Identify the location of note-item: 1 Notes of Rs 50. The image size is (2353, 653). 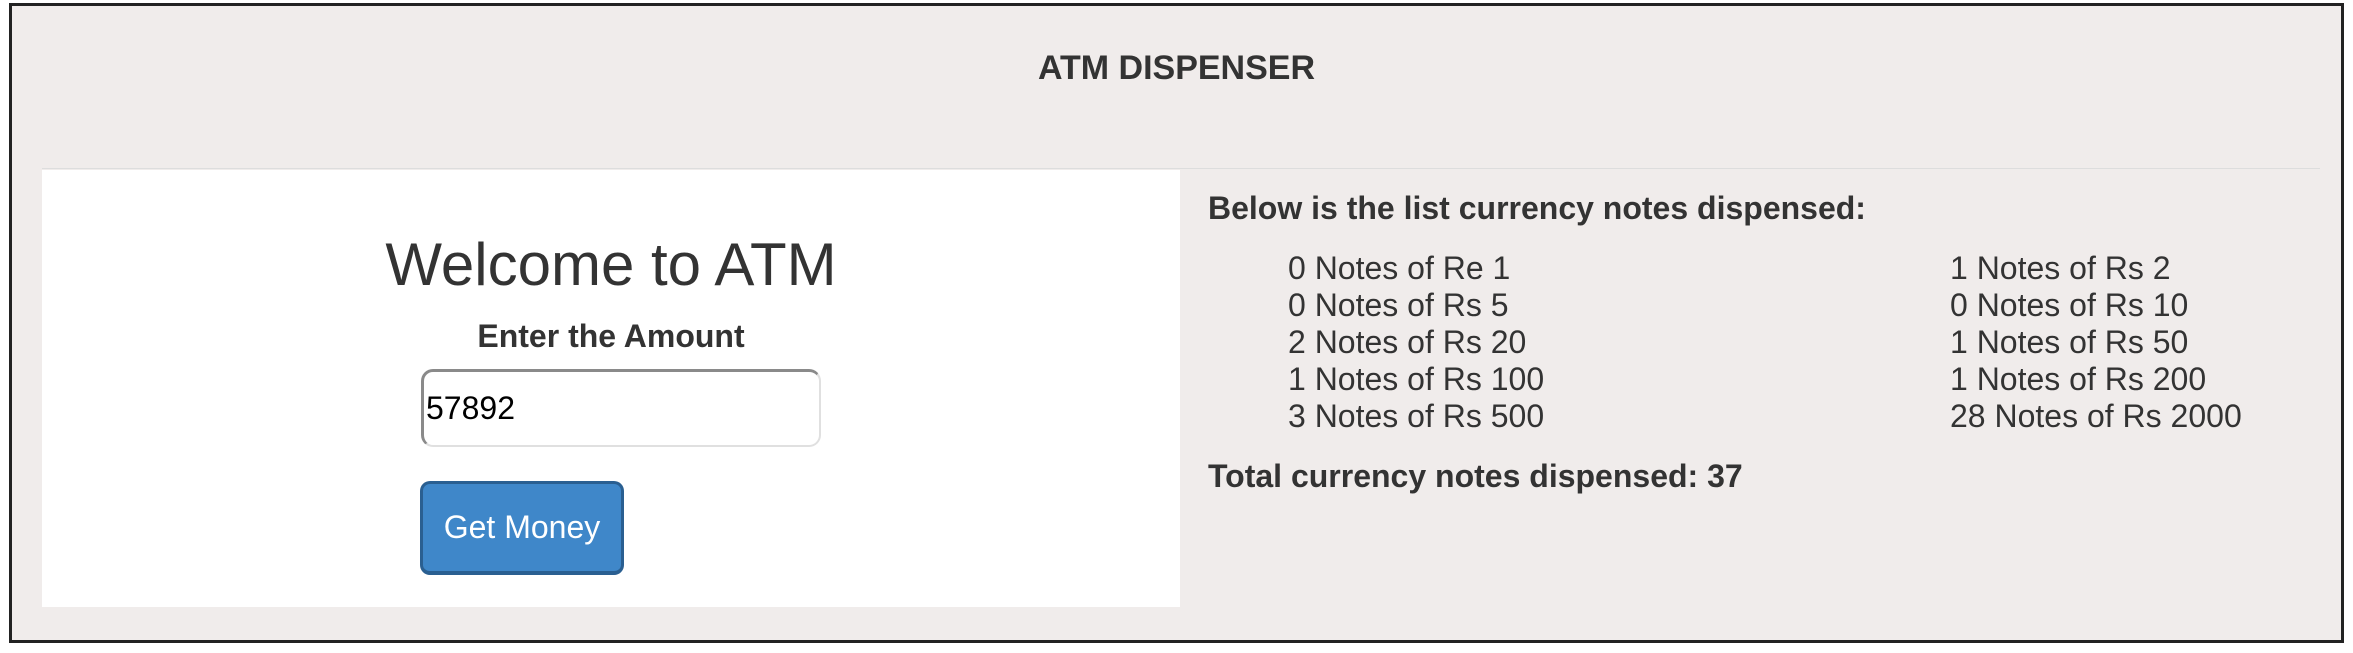
(2069, 342).